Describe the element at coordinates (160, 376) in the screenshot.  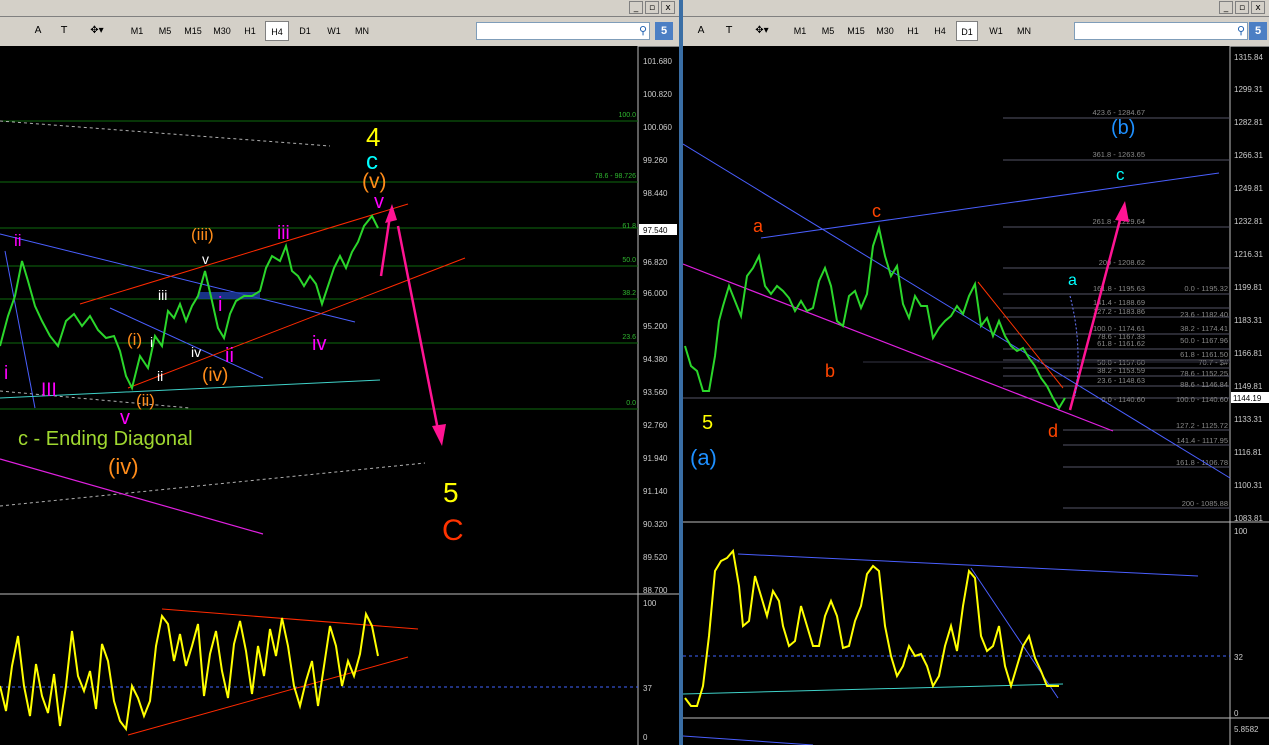
I see `wave-ii-white: ii` at that location.